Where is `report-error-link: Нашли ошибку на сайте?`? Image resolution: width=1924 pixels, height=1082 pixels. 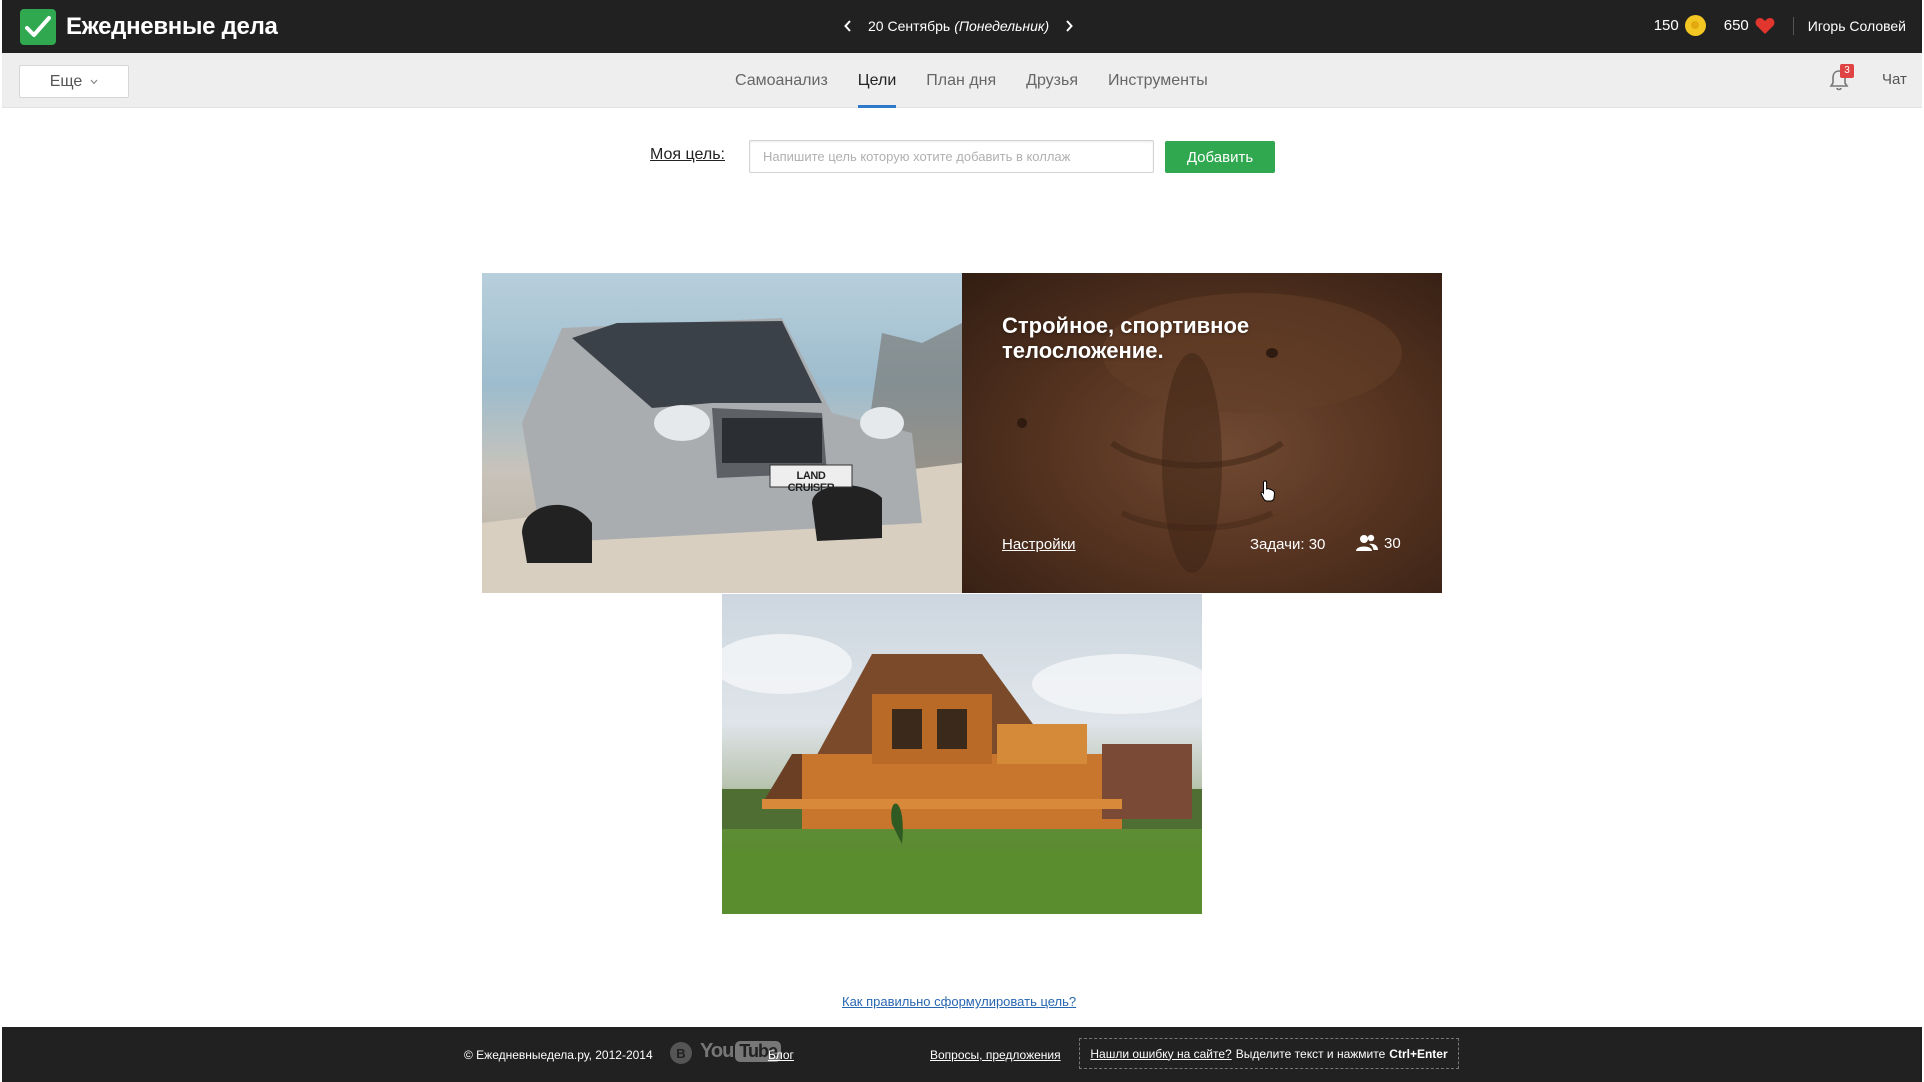 report-error-link: Нашли ошибку на сайте? is located at coordinates (1160, 1054).